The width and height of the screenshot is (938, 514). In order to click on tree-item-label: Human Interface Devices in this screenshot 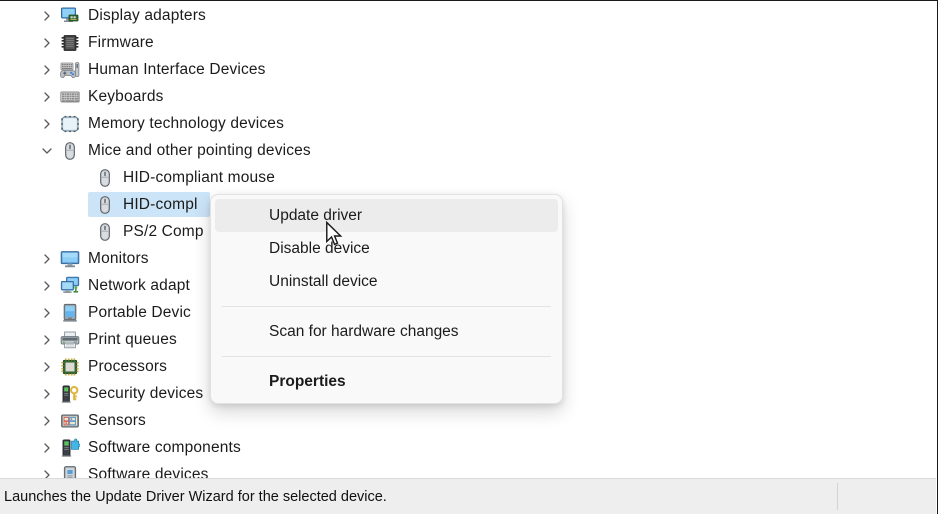, I will do `click(177, 69)`.